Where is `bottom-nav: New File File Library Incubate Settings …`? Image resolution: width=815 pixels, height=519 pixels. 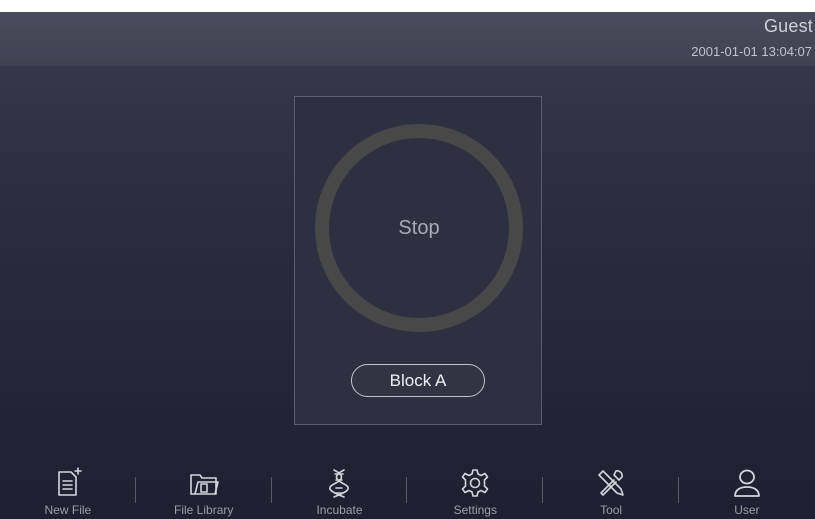 bottom-nav: New File File Library Incubate Settings … is located at coordinates (407, 487).